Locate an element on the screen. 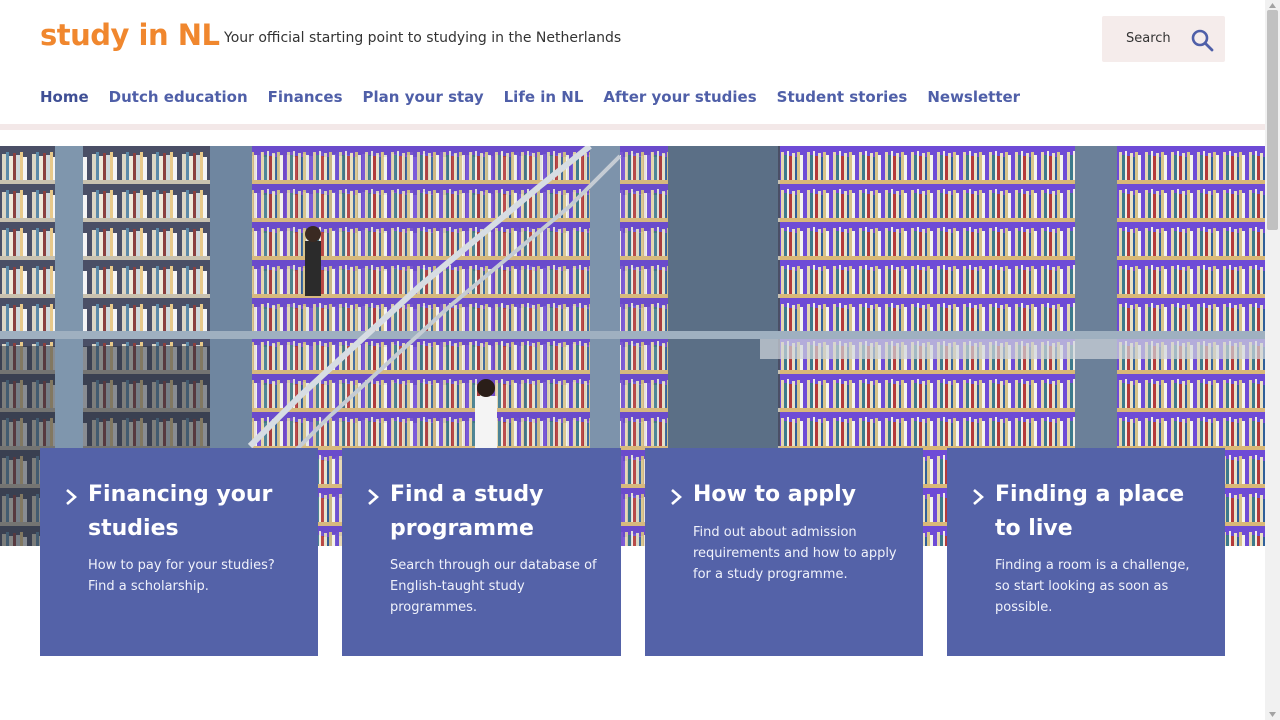 The width and height of the screenshot is (1280, 720). search-label: Search is located at coordinates (1148, 38).